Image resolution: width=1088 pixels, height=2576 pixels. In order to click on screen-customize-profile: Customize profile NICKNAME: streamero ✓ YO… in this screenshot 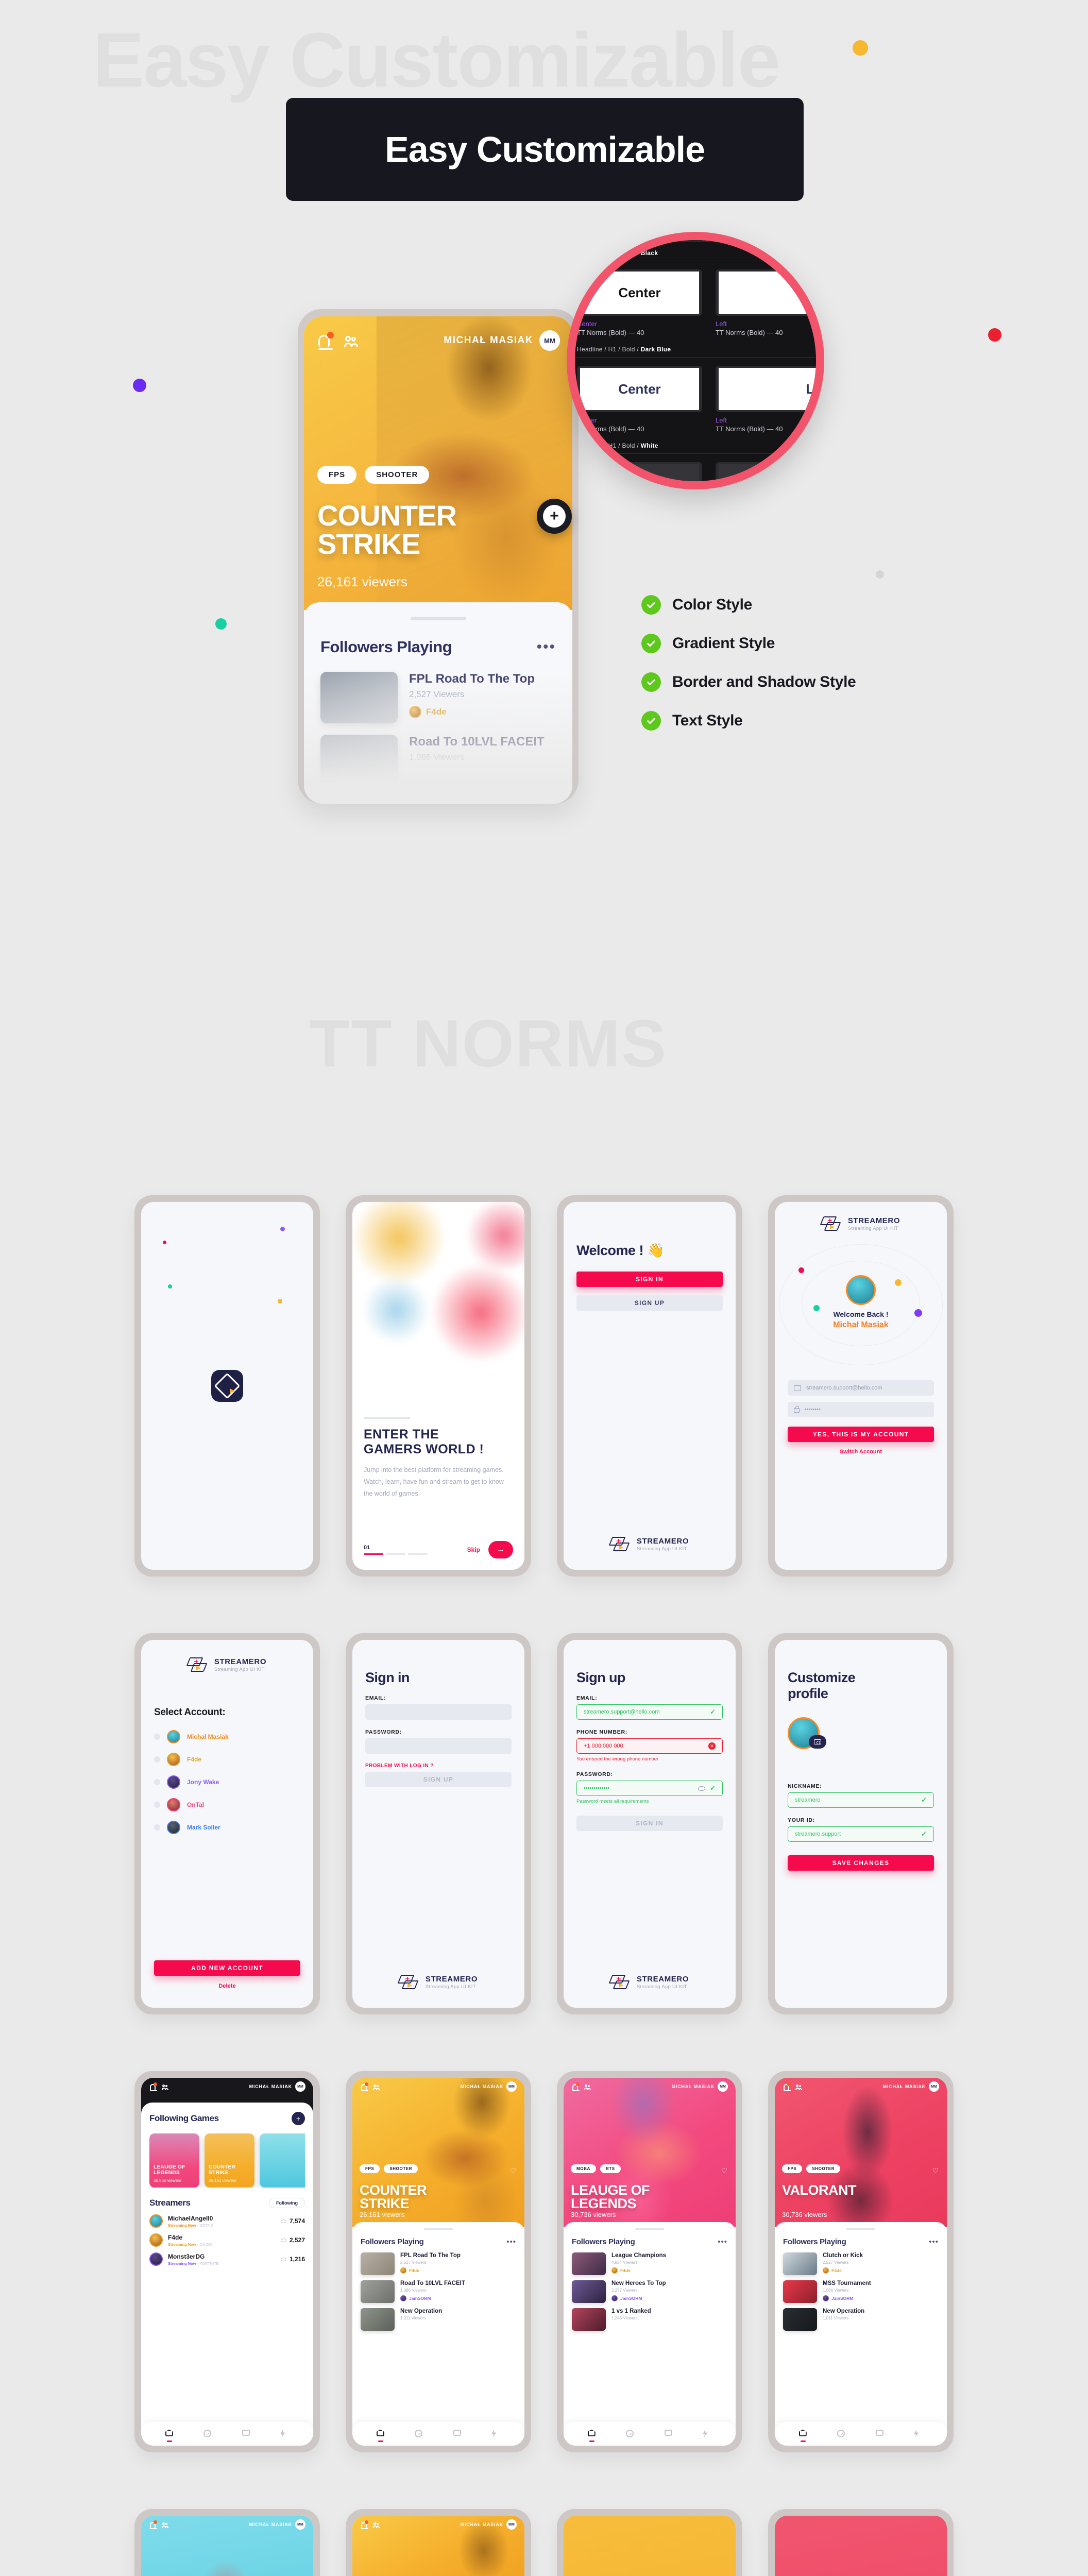, I will do `click(861, 1823)`.